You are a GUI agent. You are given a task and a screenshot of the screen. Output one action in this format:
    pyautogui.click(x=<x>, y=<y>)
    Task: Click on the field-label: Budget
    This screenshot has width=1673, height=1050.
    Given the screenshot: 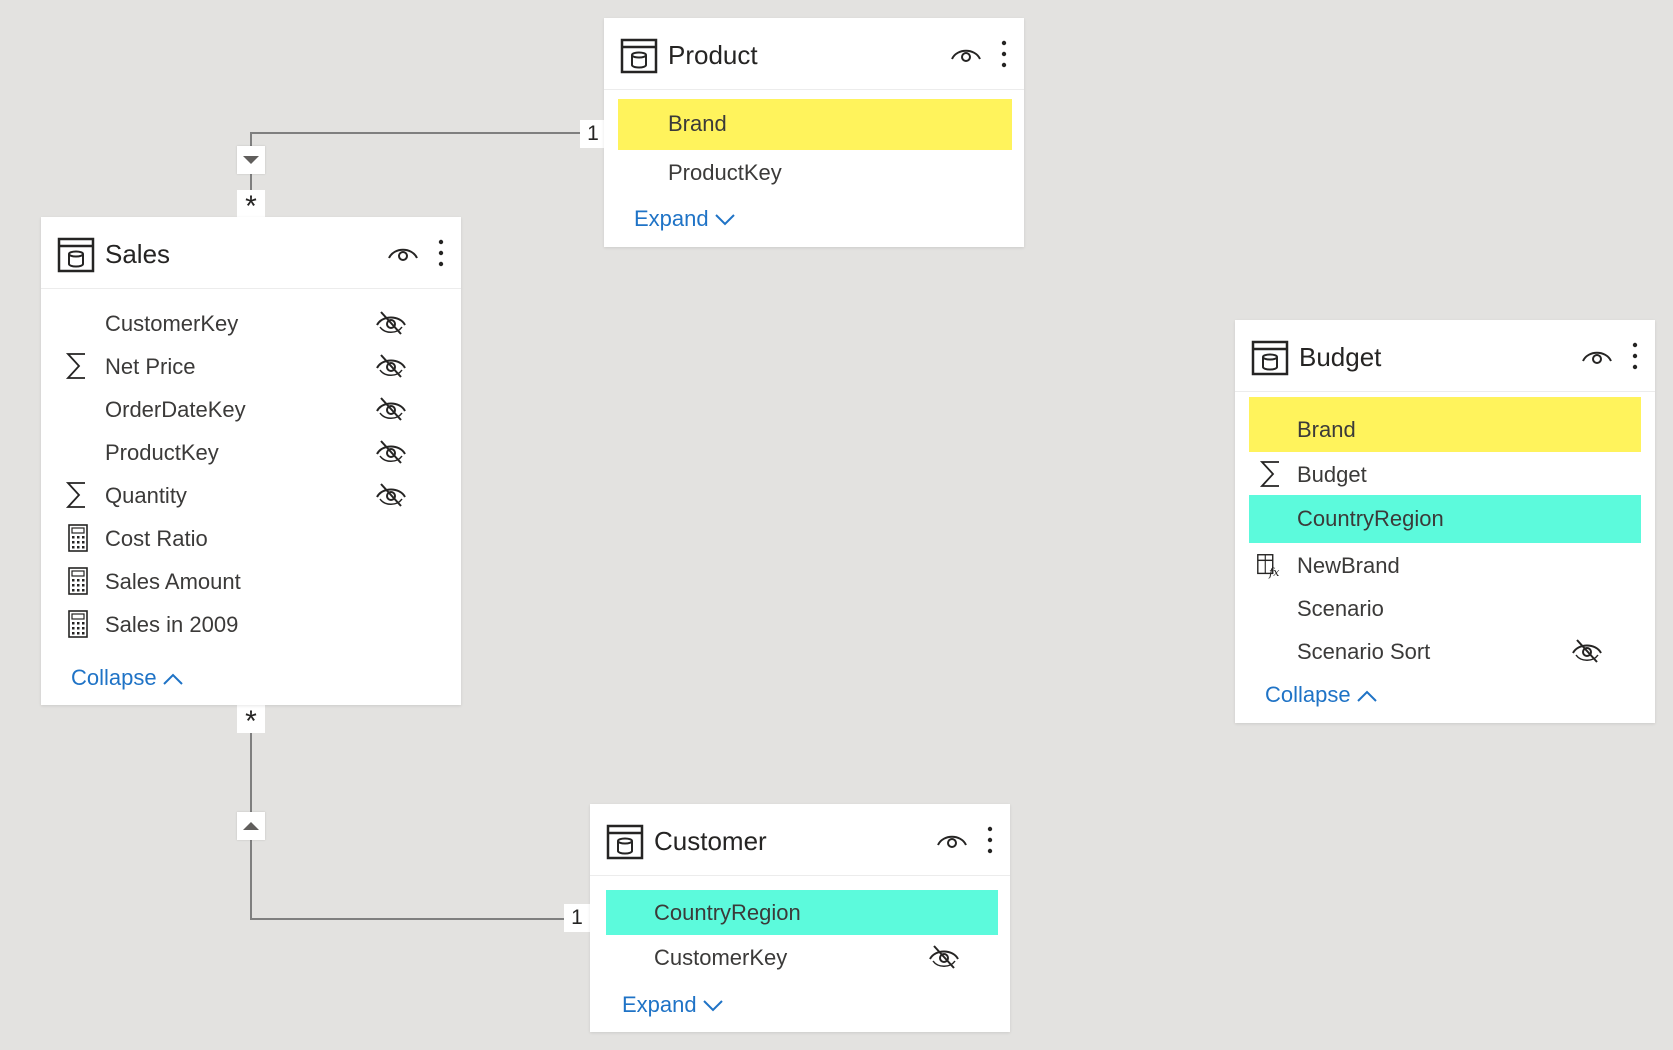 What is the action you would take?
    pyautogui.click(x=1332, y=474)
    